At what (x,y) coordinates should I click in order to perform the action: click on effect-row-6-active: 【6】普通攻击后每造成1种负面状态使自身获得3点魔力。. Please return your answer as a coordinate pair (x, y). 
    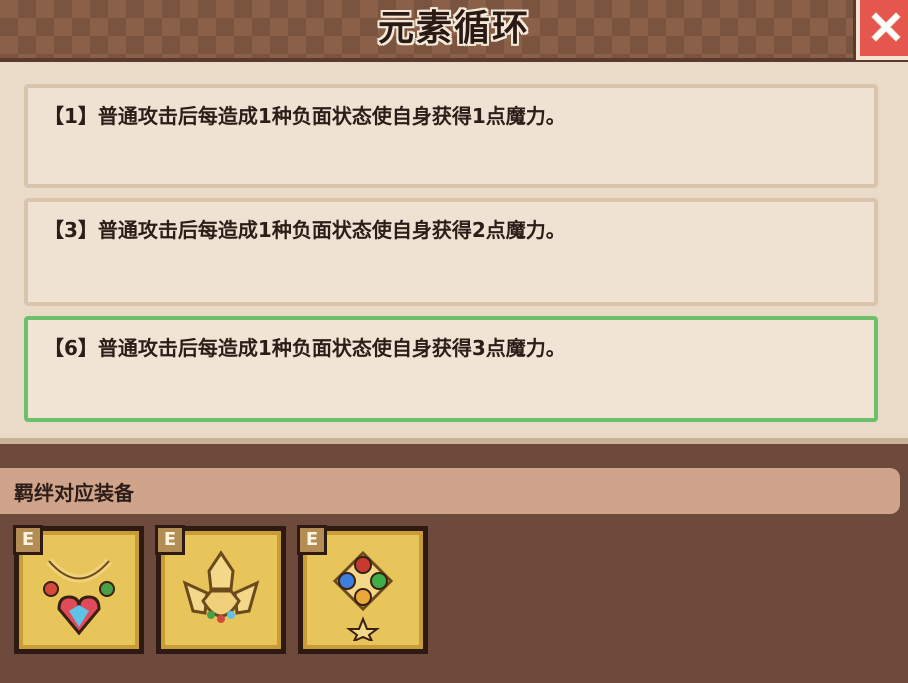
    Looking at the image, I should click on (451, 369).